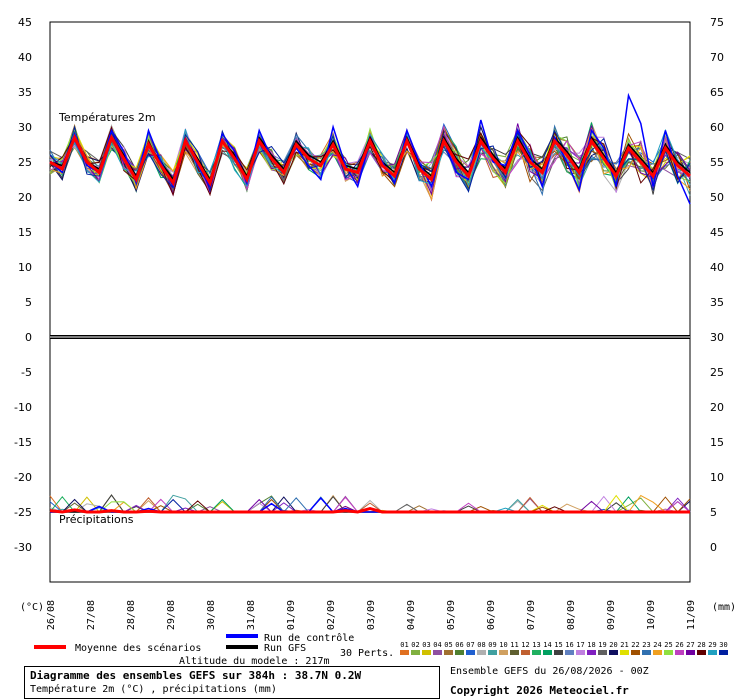 Image resolution: width=740 pixels, height=700 pixels. What do you see at coordinates (411, 615) in the screenshot?
I see `x-tick-label: 04/09` at bounding box center [411, 615].